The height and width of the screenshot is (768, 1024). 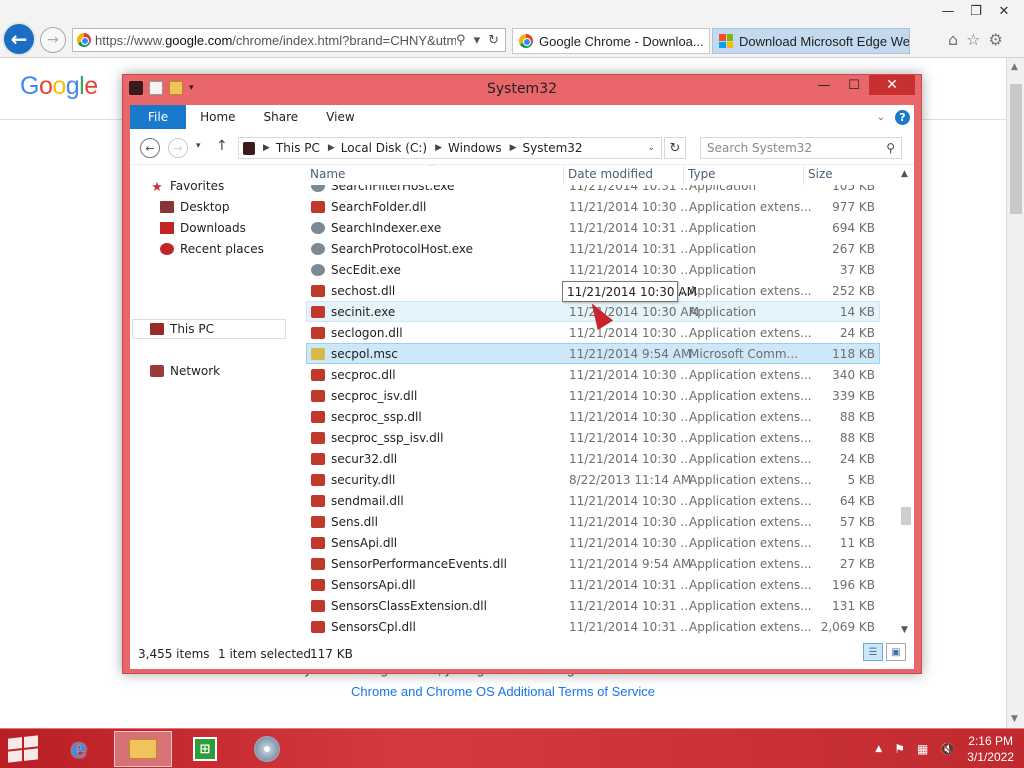 I want to click on column-size: Size, so click(x=820, y=174).